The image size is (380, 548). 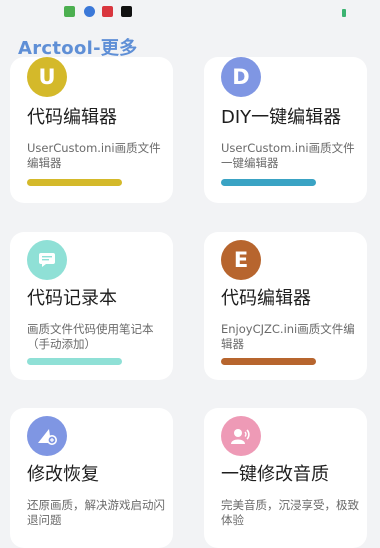 I want to click on letter-d-icon: D, so click(x=241, y=77).